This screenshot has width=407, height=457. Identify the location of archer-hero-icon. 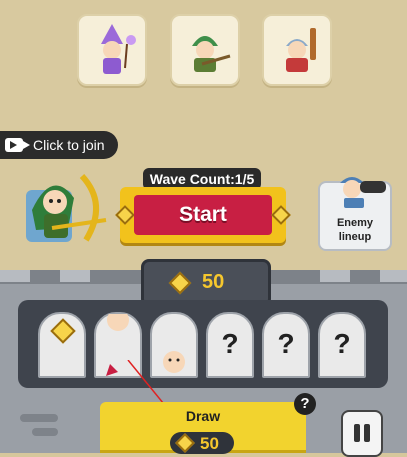
(211, 54).